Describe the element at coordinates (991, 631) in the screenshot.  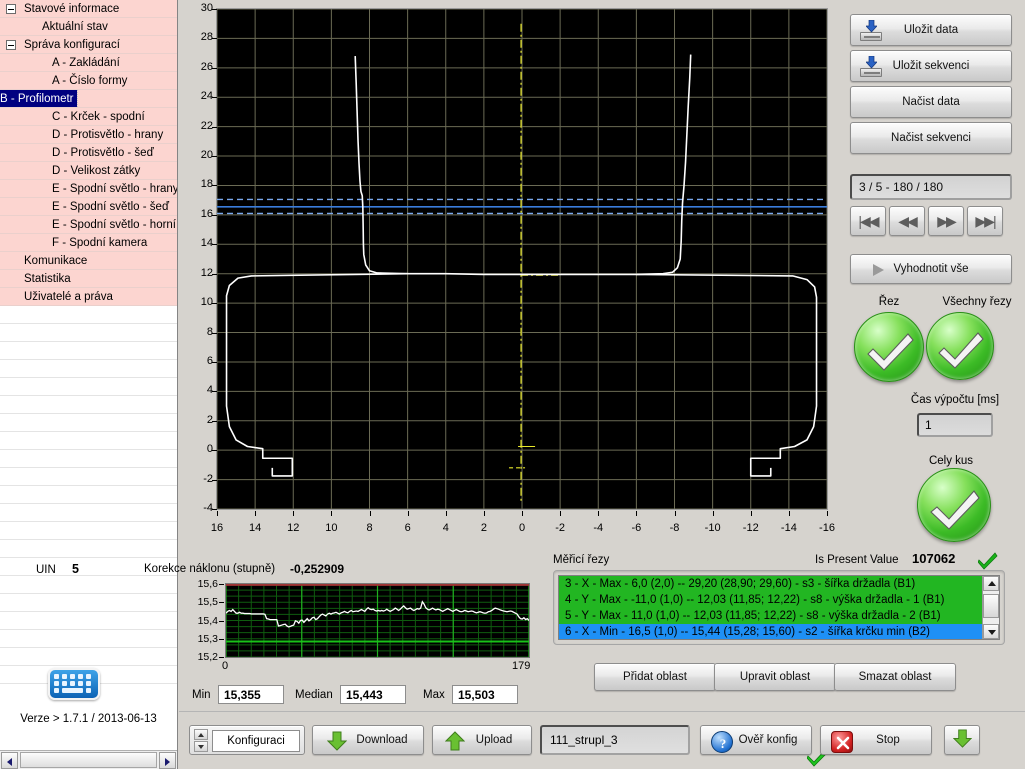
I see `scroll-down-icon` at that location.